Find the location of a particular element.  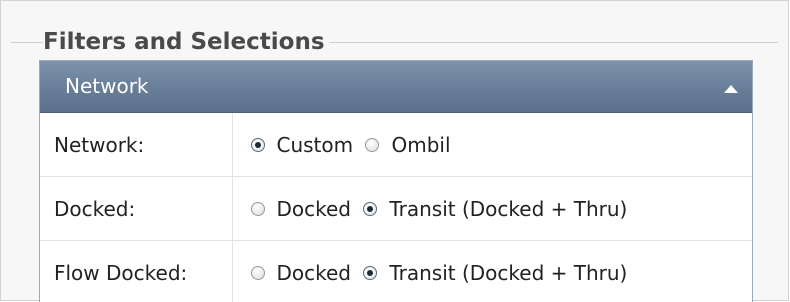

docked-docked-option: Docked is located at coordinates (301, 208).